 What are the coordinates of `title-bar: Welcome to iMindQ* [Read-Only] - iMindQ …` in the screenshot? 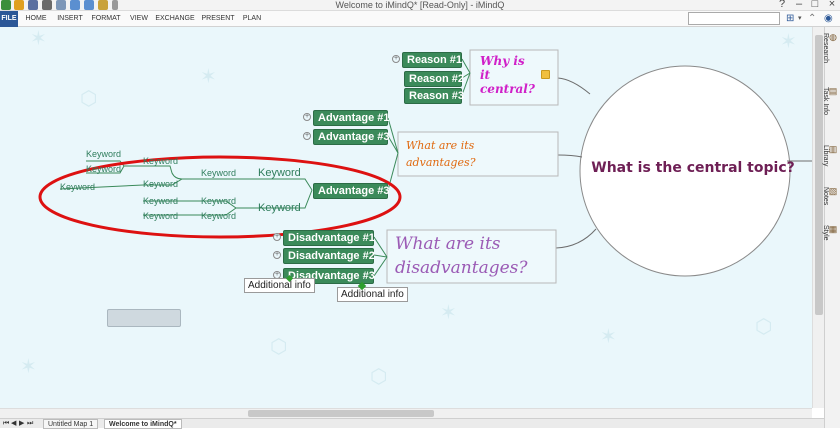 It's located at (420, 5).